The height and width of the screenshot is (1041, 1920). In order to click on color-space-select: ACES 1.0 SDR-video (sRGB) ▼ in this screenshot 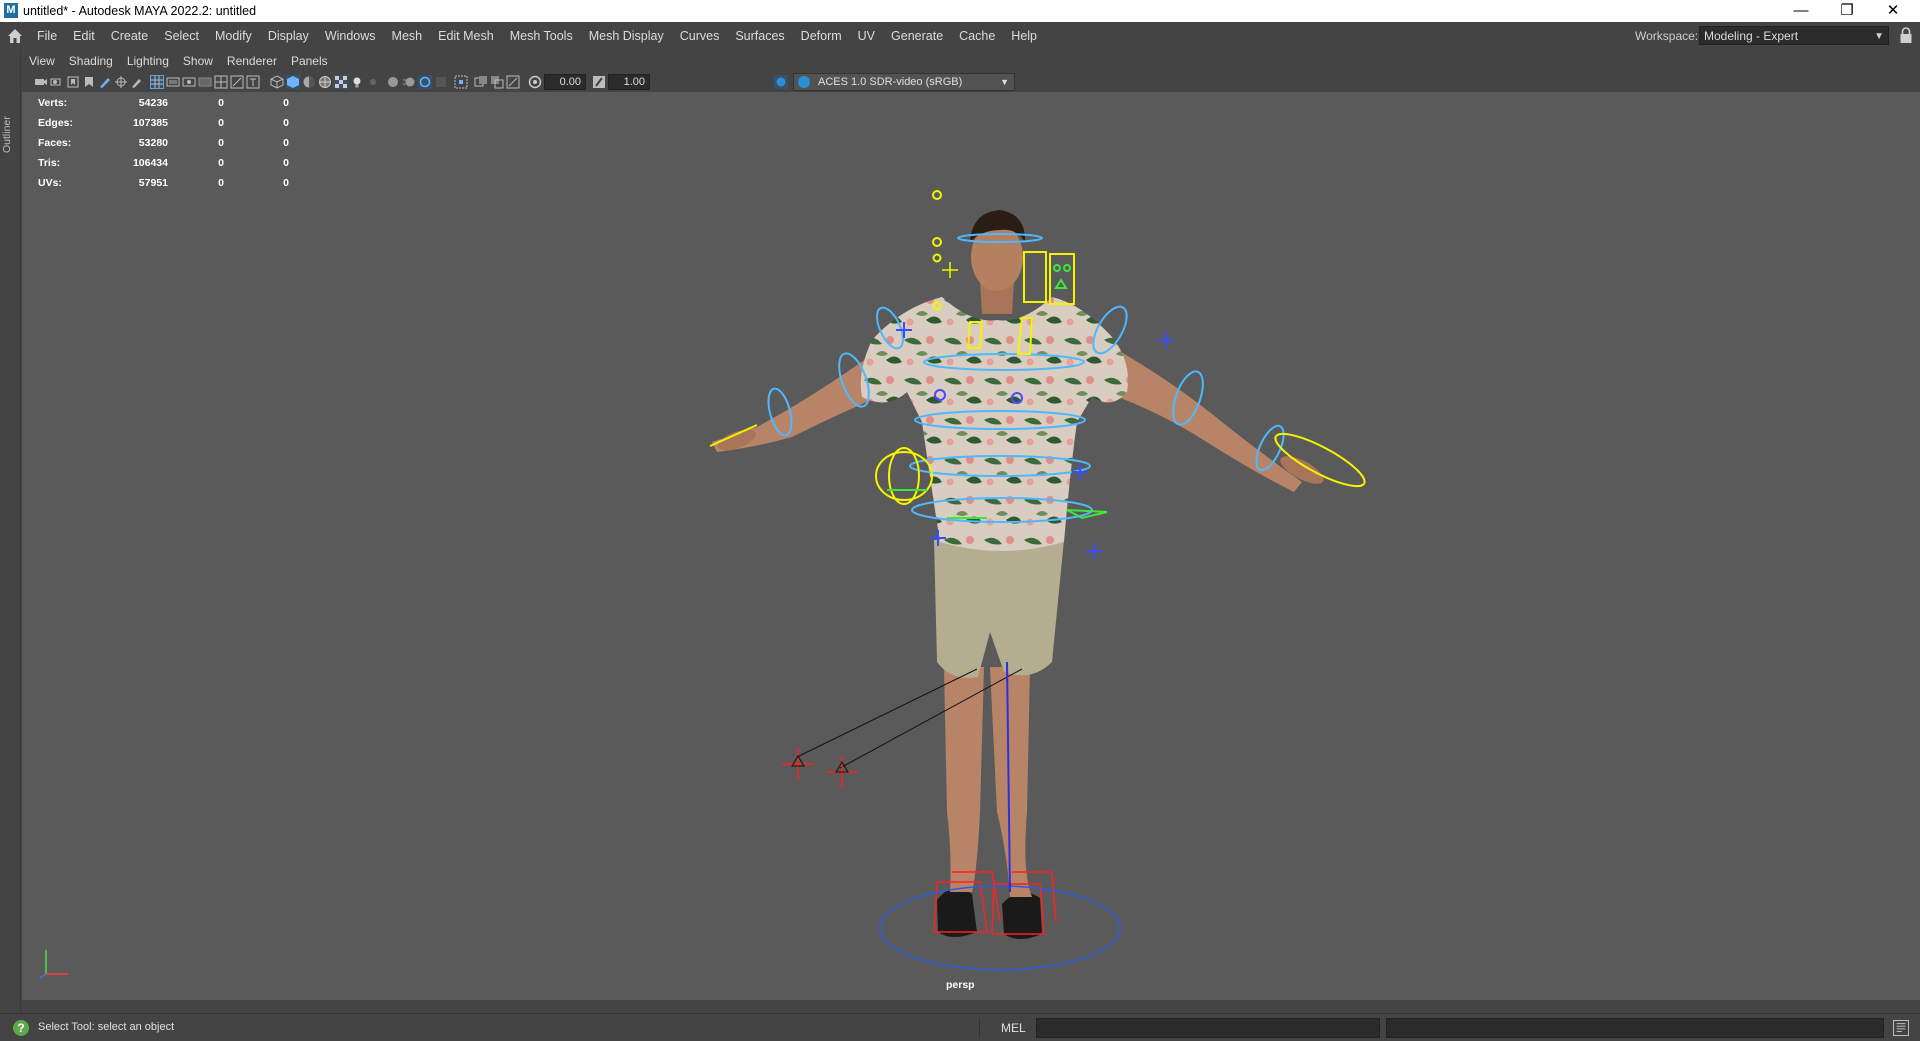, I will do `click(904, 82)`.